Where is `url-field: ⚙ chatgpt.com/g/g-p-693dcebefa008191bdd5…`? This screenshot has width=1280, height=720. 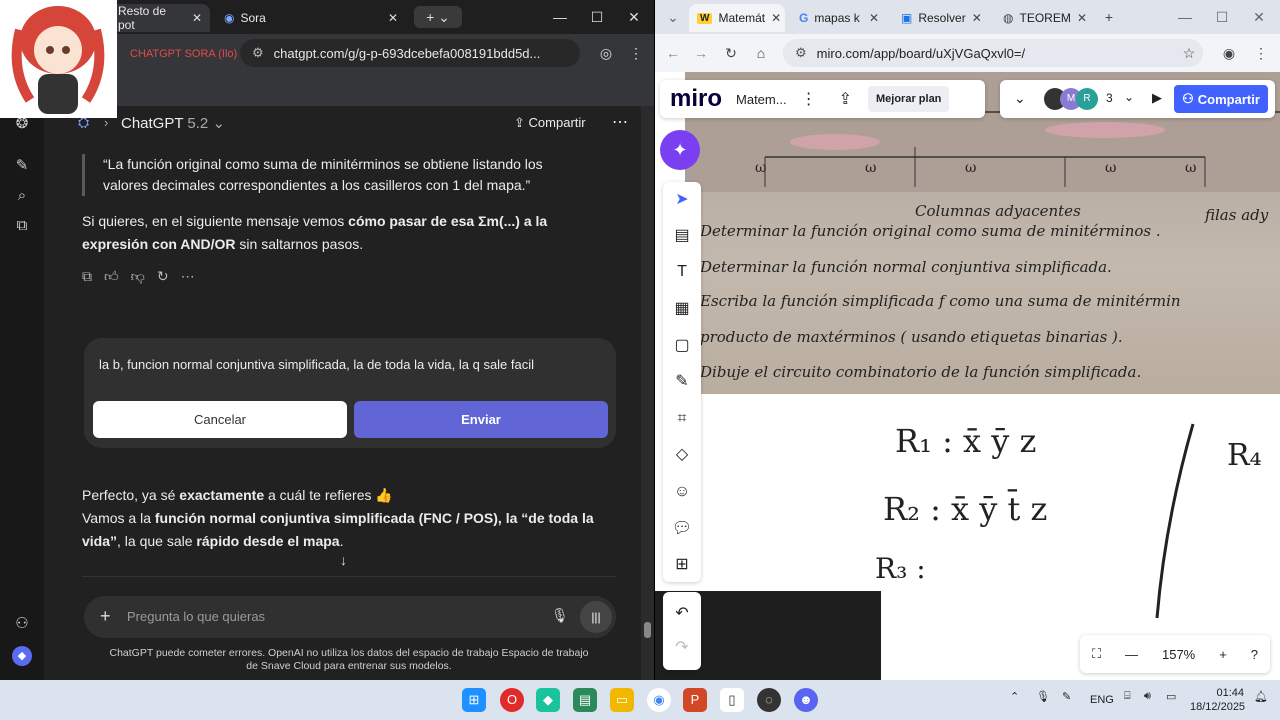
url-field: ⚙ chatgpt.com/g/g-p-693dcebefa008191bdd5… is located at coordinates (410, 53).